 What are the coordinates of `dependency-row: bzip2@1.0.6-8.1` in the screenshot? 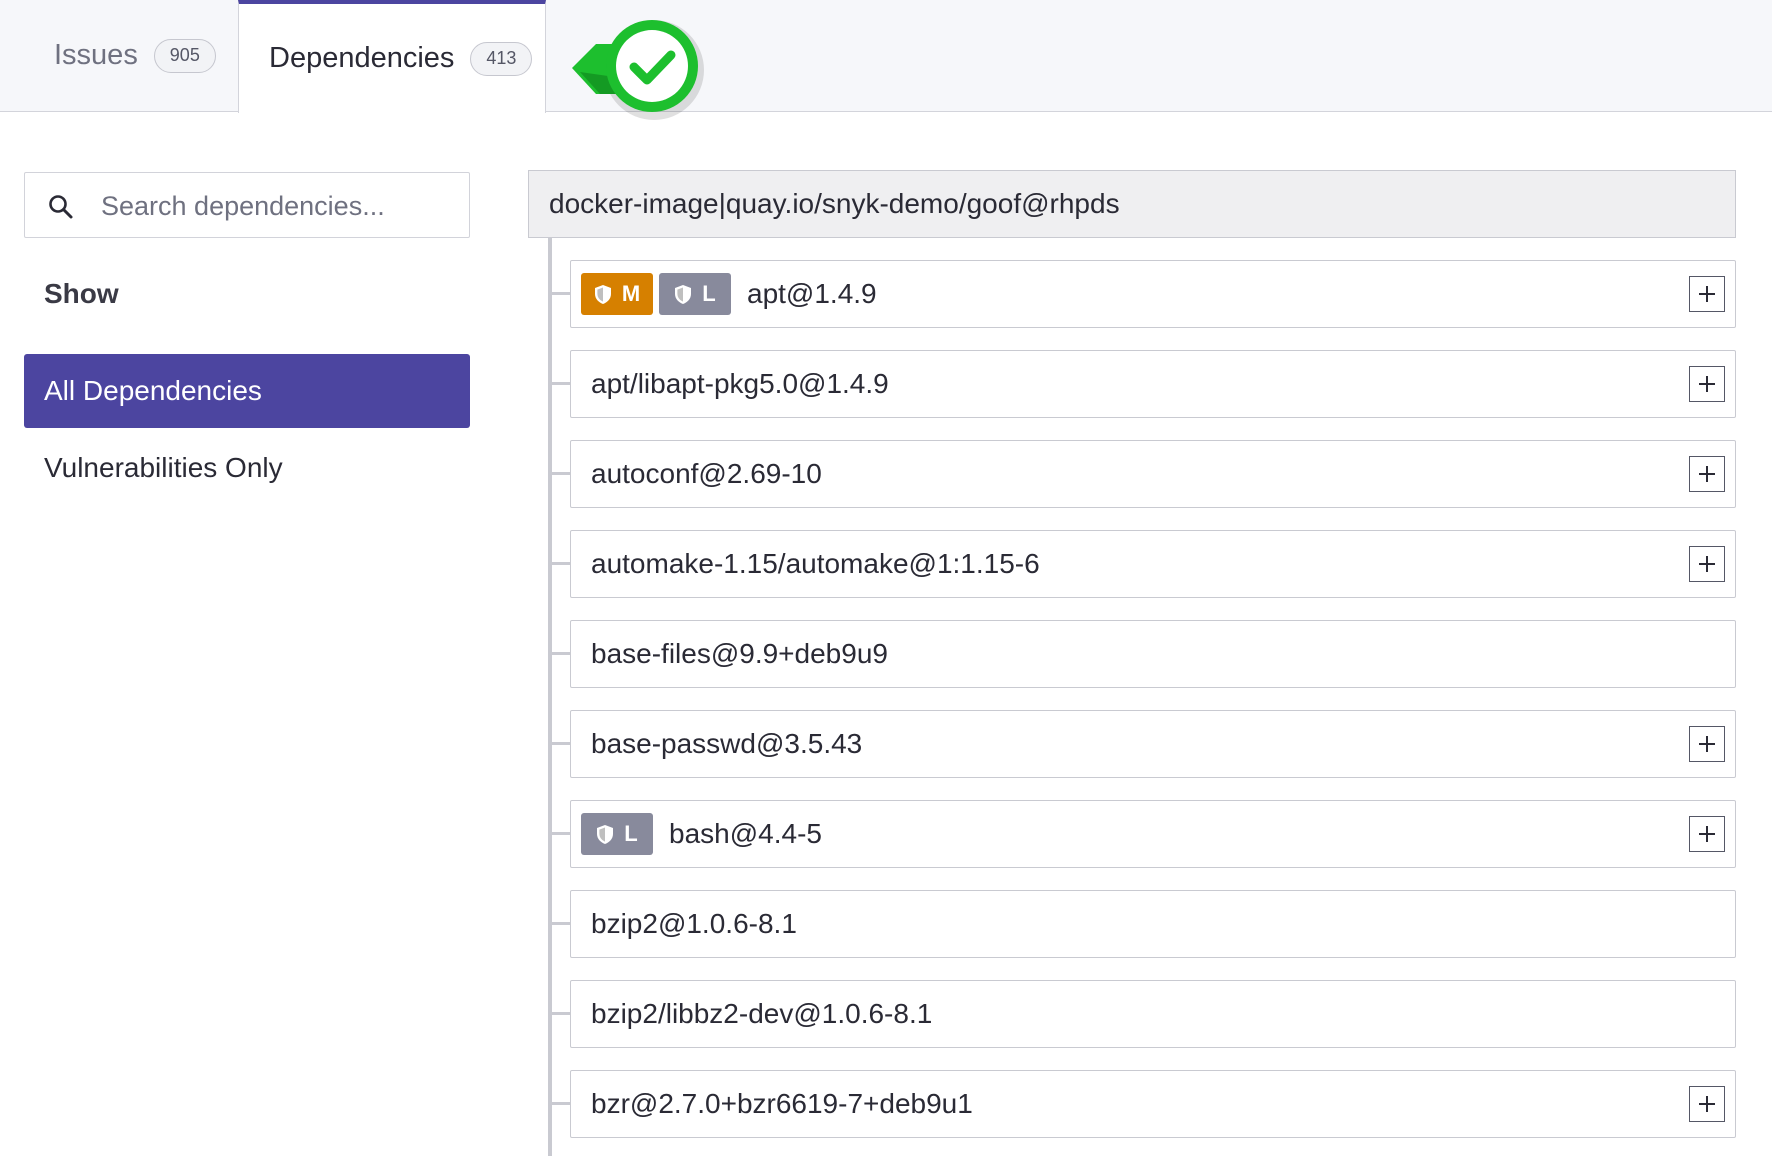 It's located at (1144, 935).